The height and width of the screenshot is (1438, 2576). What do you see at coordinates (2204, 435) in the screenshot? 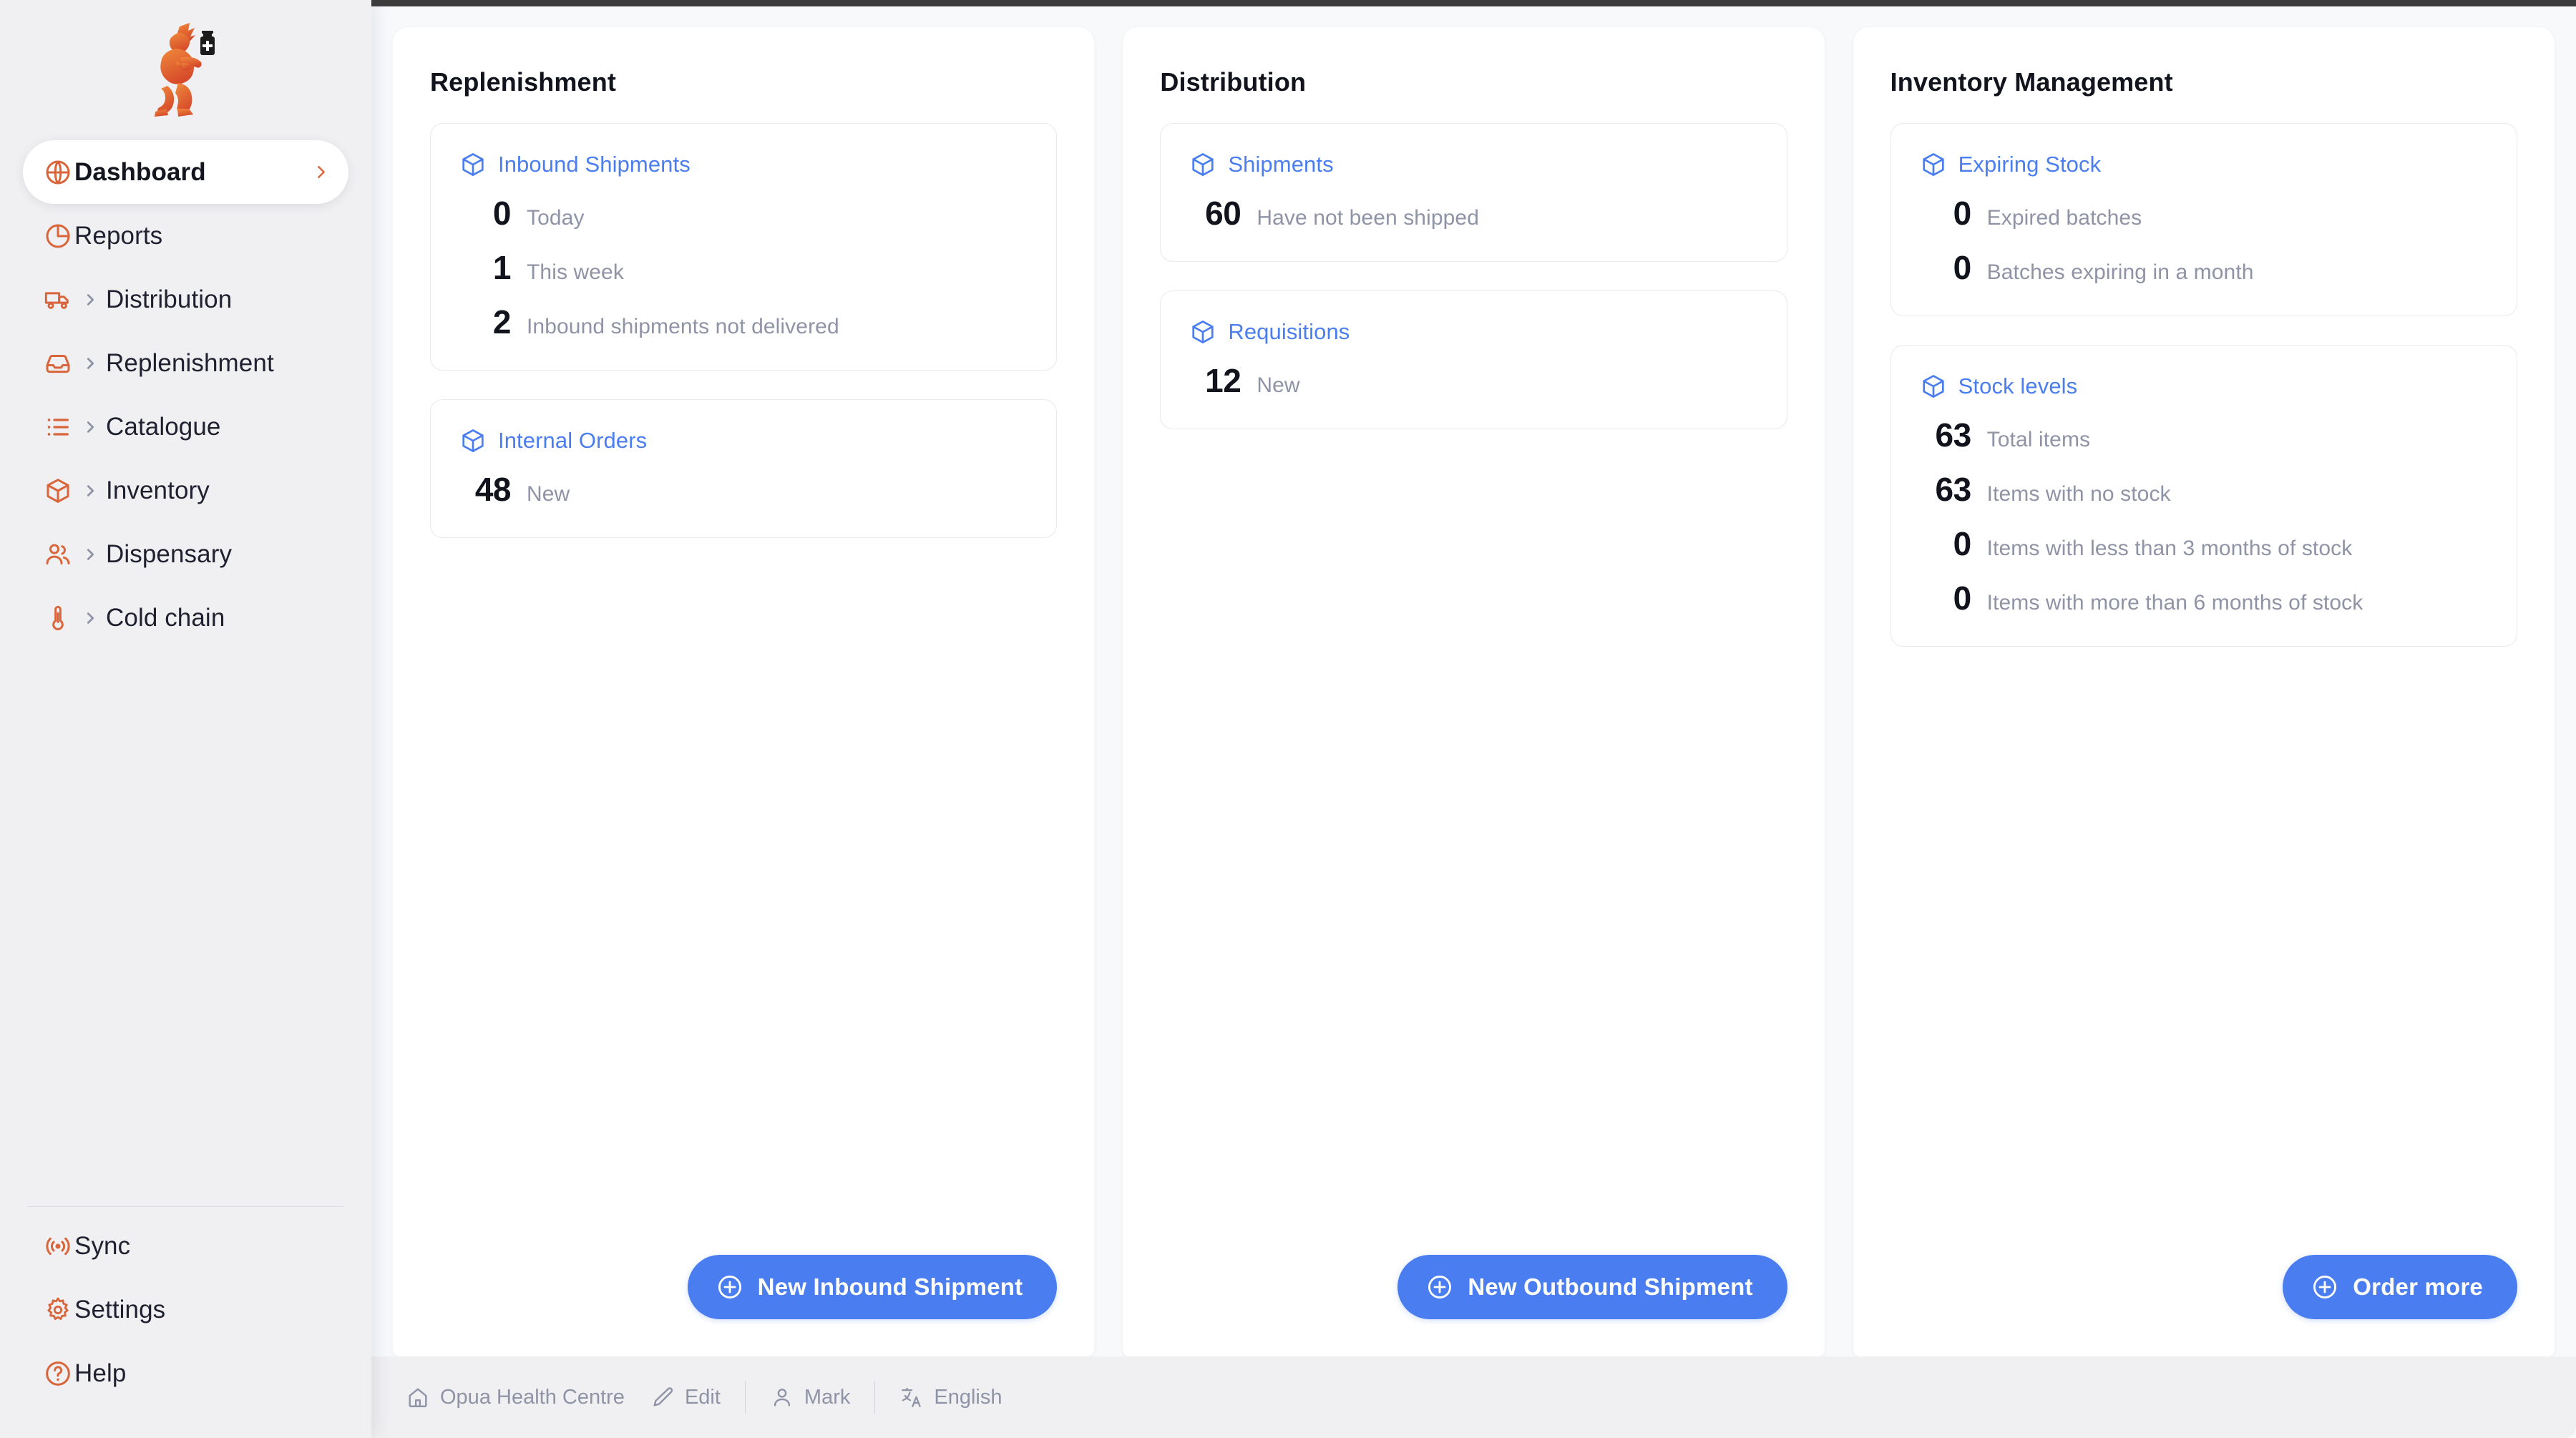
I see `stat-row: 63 Total items` at bounding box center [2204, 435].